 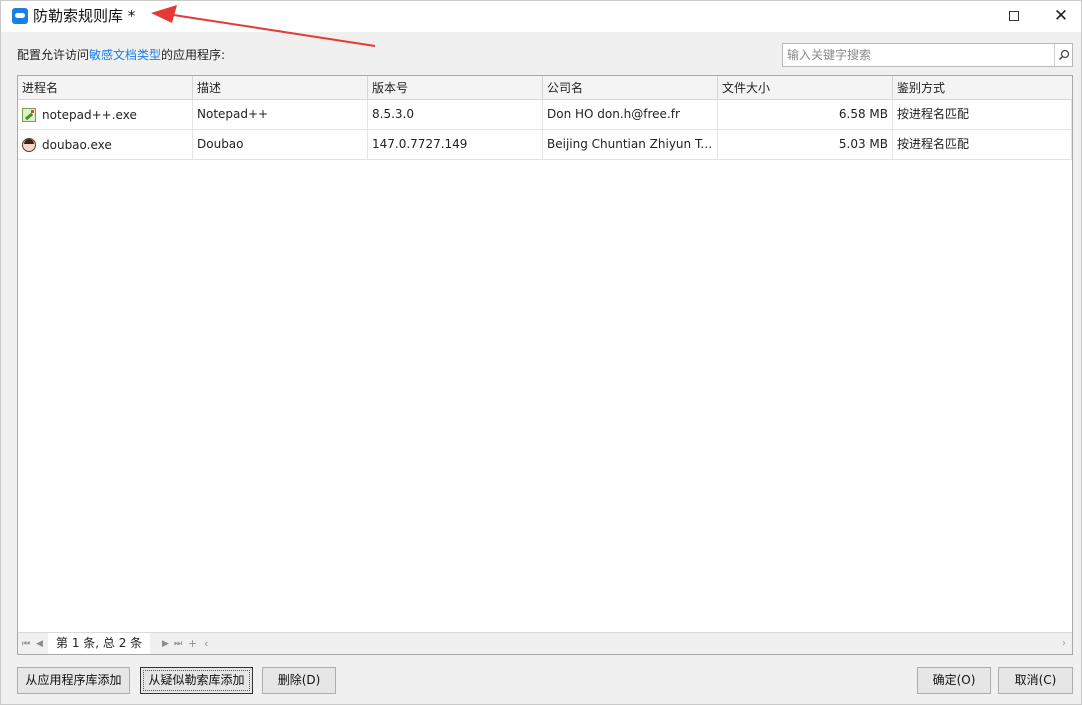 What do you see at coordinates (192, 644) in the screenshot?
I see `add-row-icon: +` at bounding box center [192, 644].